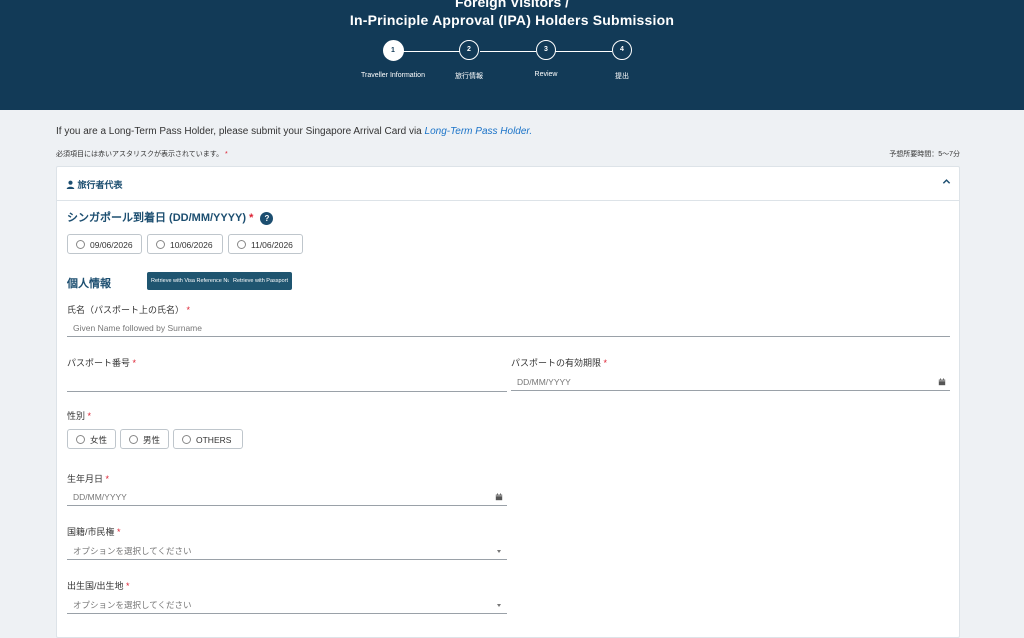 The width and height of the screenshot is (1024, 638). Describe the element at coordinates (188, 310) in the screenshot. I see `name-required-asterisk: *` at that location.